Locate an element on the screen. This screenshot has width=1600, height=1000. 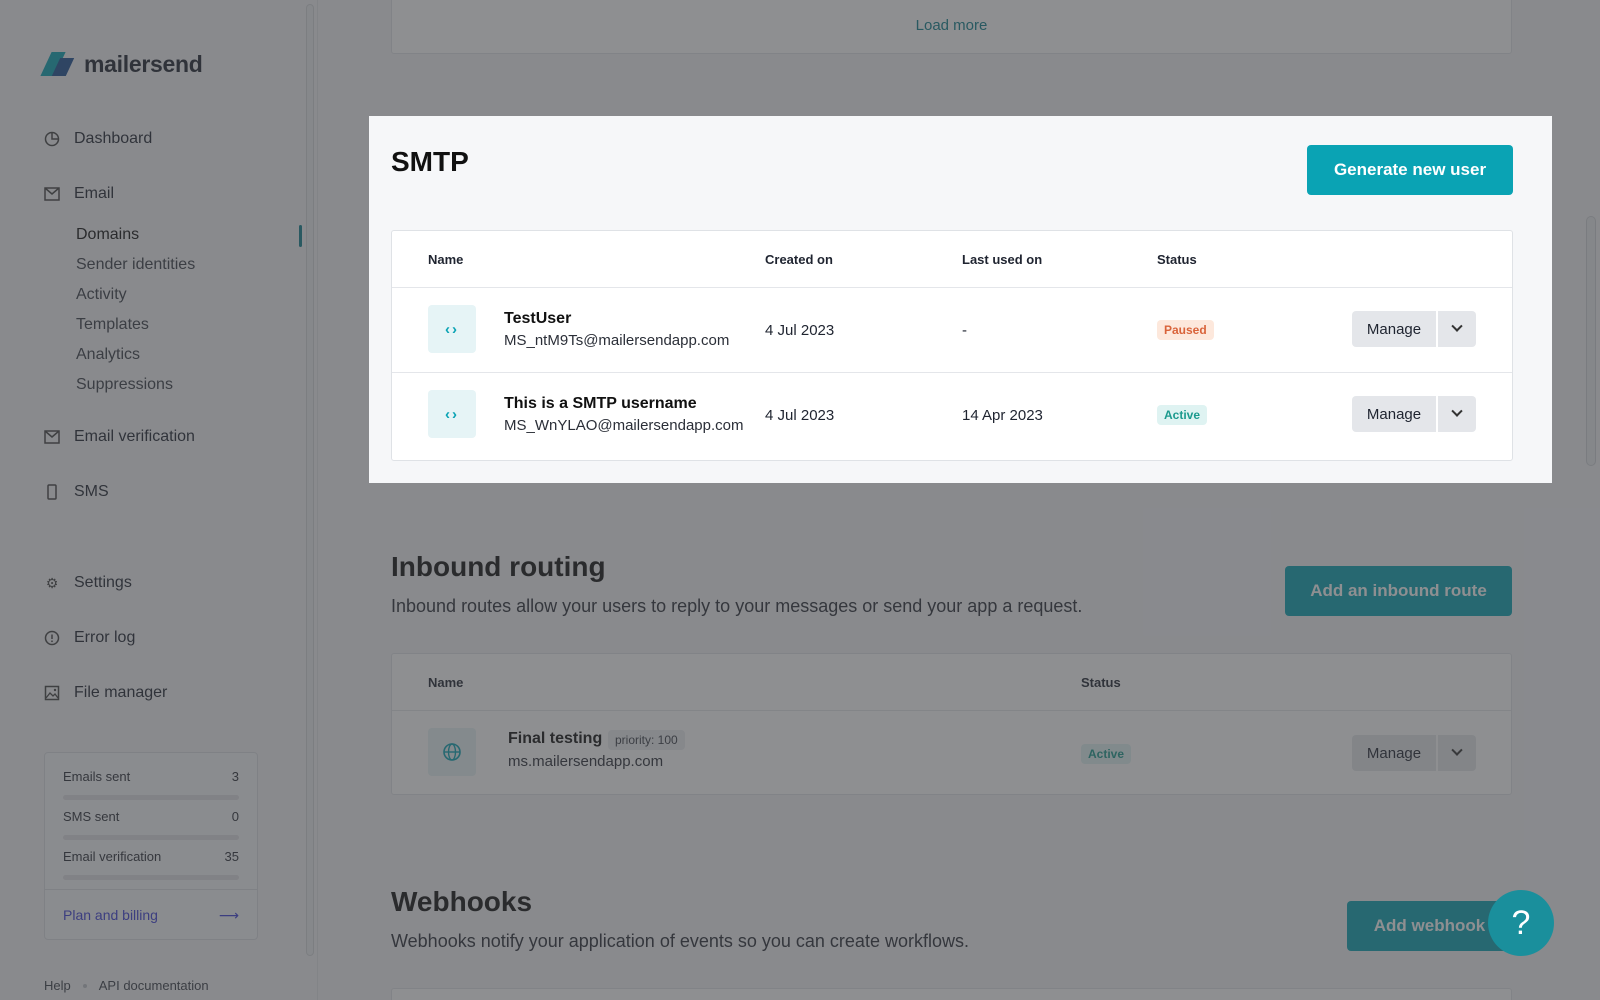
main-scrollbar is located at coordinates (1591, 341).